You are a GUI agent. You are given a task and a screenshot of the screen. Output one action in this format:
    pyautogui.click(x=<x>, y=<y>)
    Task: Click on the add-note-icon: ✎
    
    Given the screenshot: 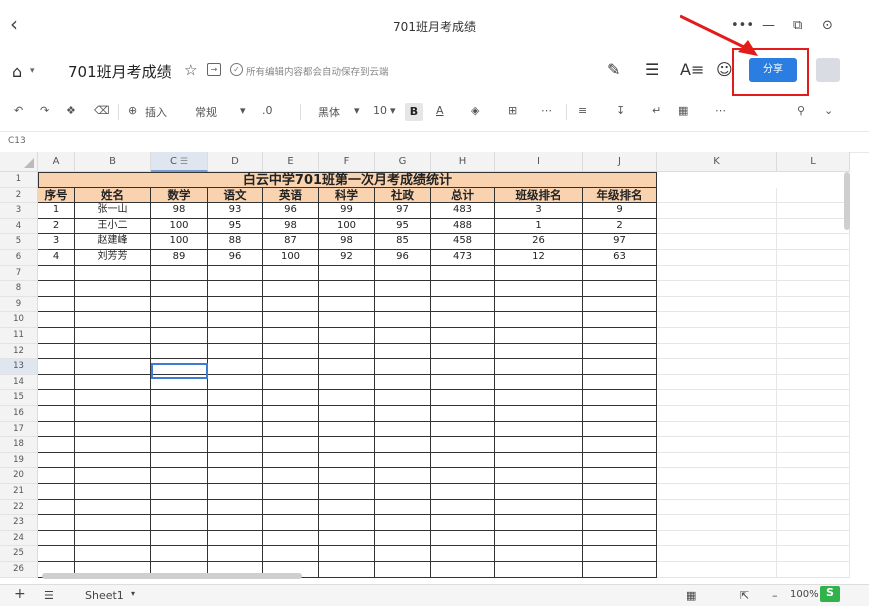 What is the action you would take?
    pyautogui.click(x=613, y=69)
    